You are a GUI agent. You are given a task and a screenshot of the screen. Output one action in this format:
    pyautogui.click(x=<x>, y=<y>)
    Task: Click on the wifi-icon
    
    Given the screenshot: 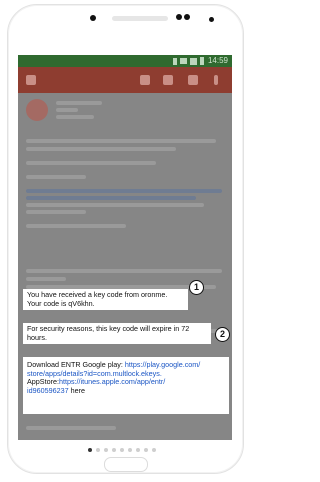 What is the action you would take?
    pyautogui.click(x=183, y=61)
    